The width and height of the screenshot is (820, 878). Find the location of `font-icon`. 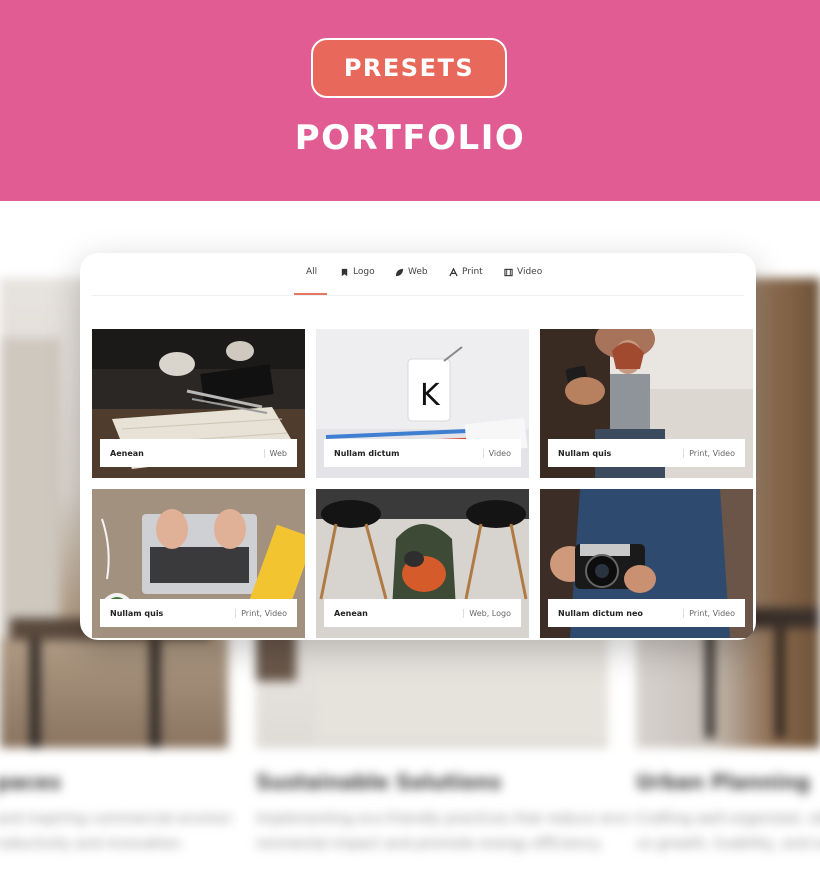

font-icon is located at coordinates (453, 271).